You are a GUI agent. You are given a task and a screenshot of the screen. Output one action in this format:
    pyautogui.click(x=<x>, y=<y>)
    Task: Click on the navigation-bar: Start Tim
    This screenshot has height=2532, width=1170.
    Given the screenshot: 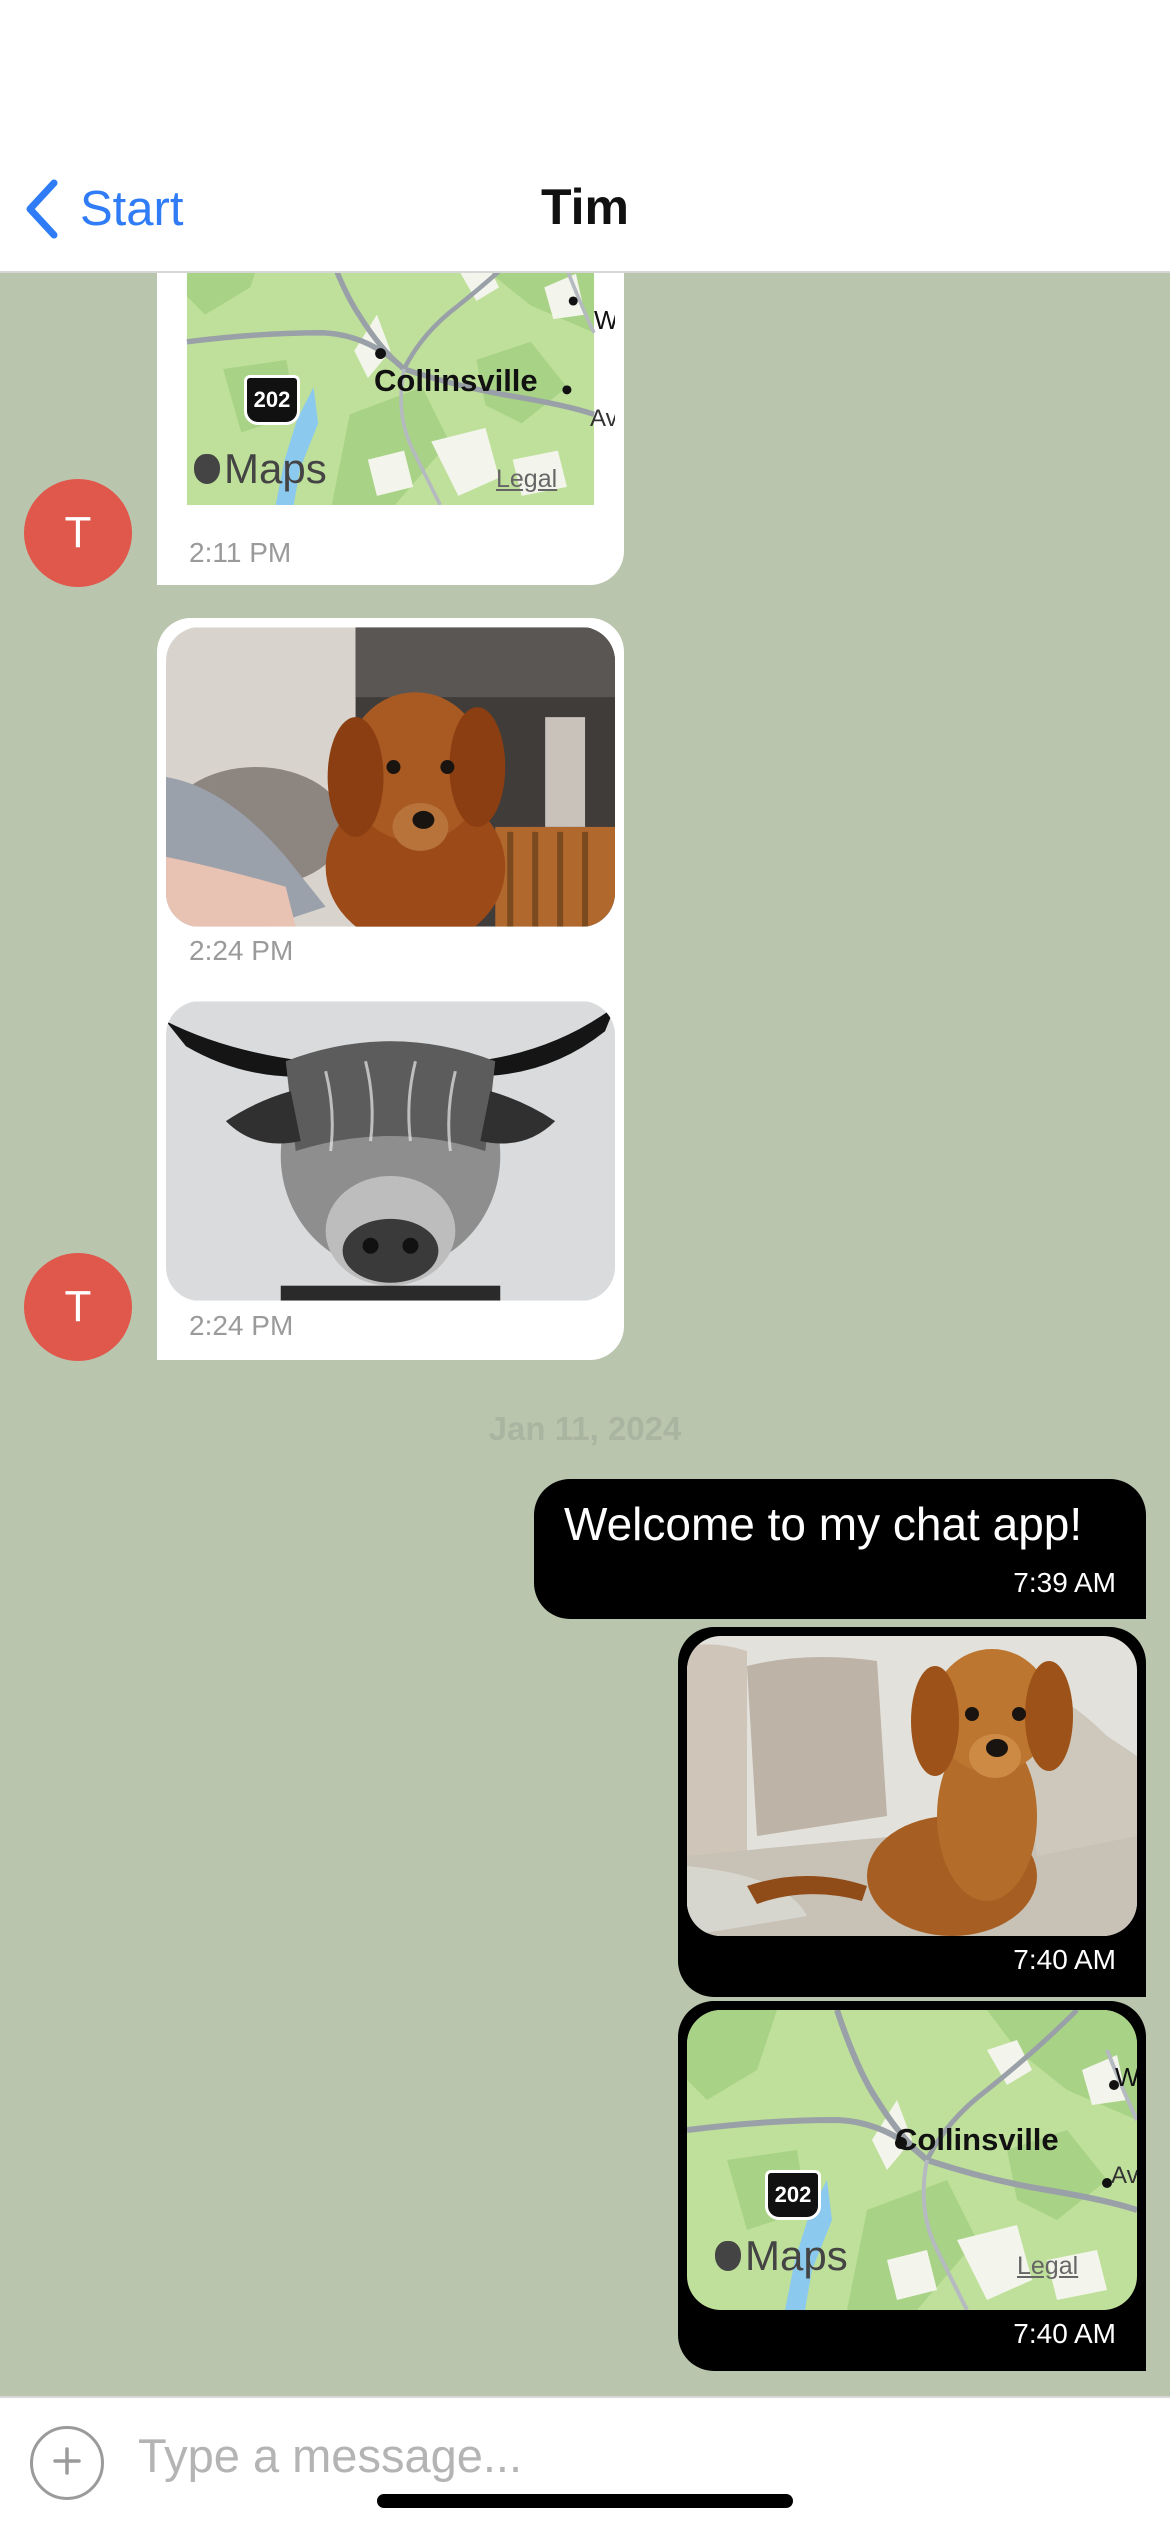 What is the action you would take?
    pyautogui.click(x=585, y=201)
    